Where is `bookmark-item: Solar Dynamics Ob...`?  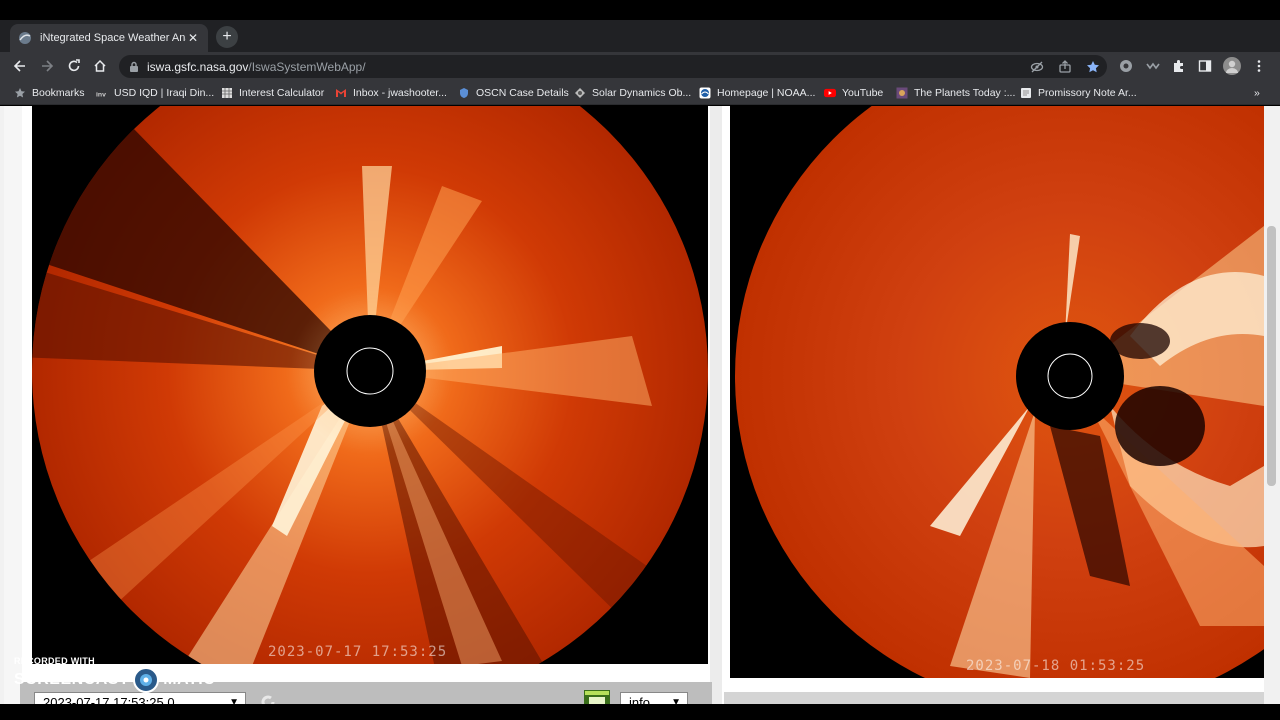
bookmark-item: Solar Dynamics Ob... is located at coordinates (632, 93).